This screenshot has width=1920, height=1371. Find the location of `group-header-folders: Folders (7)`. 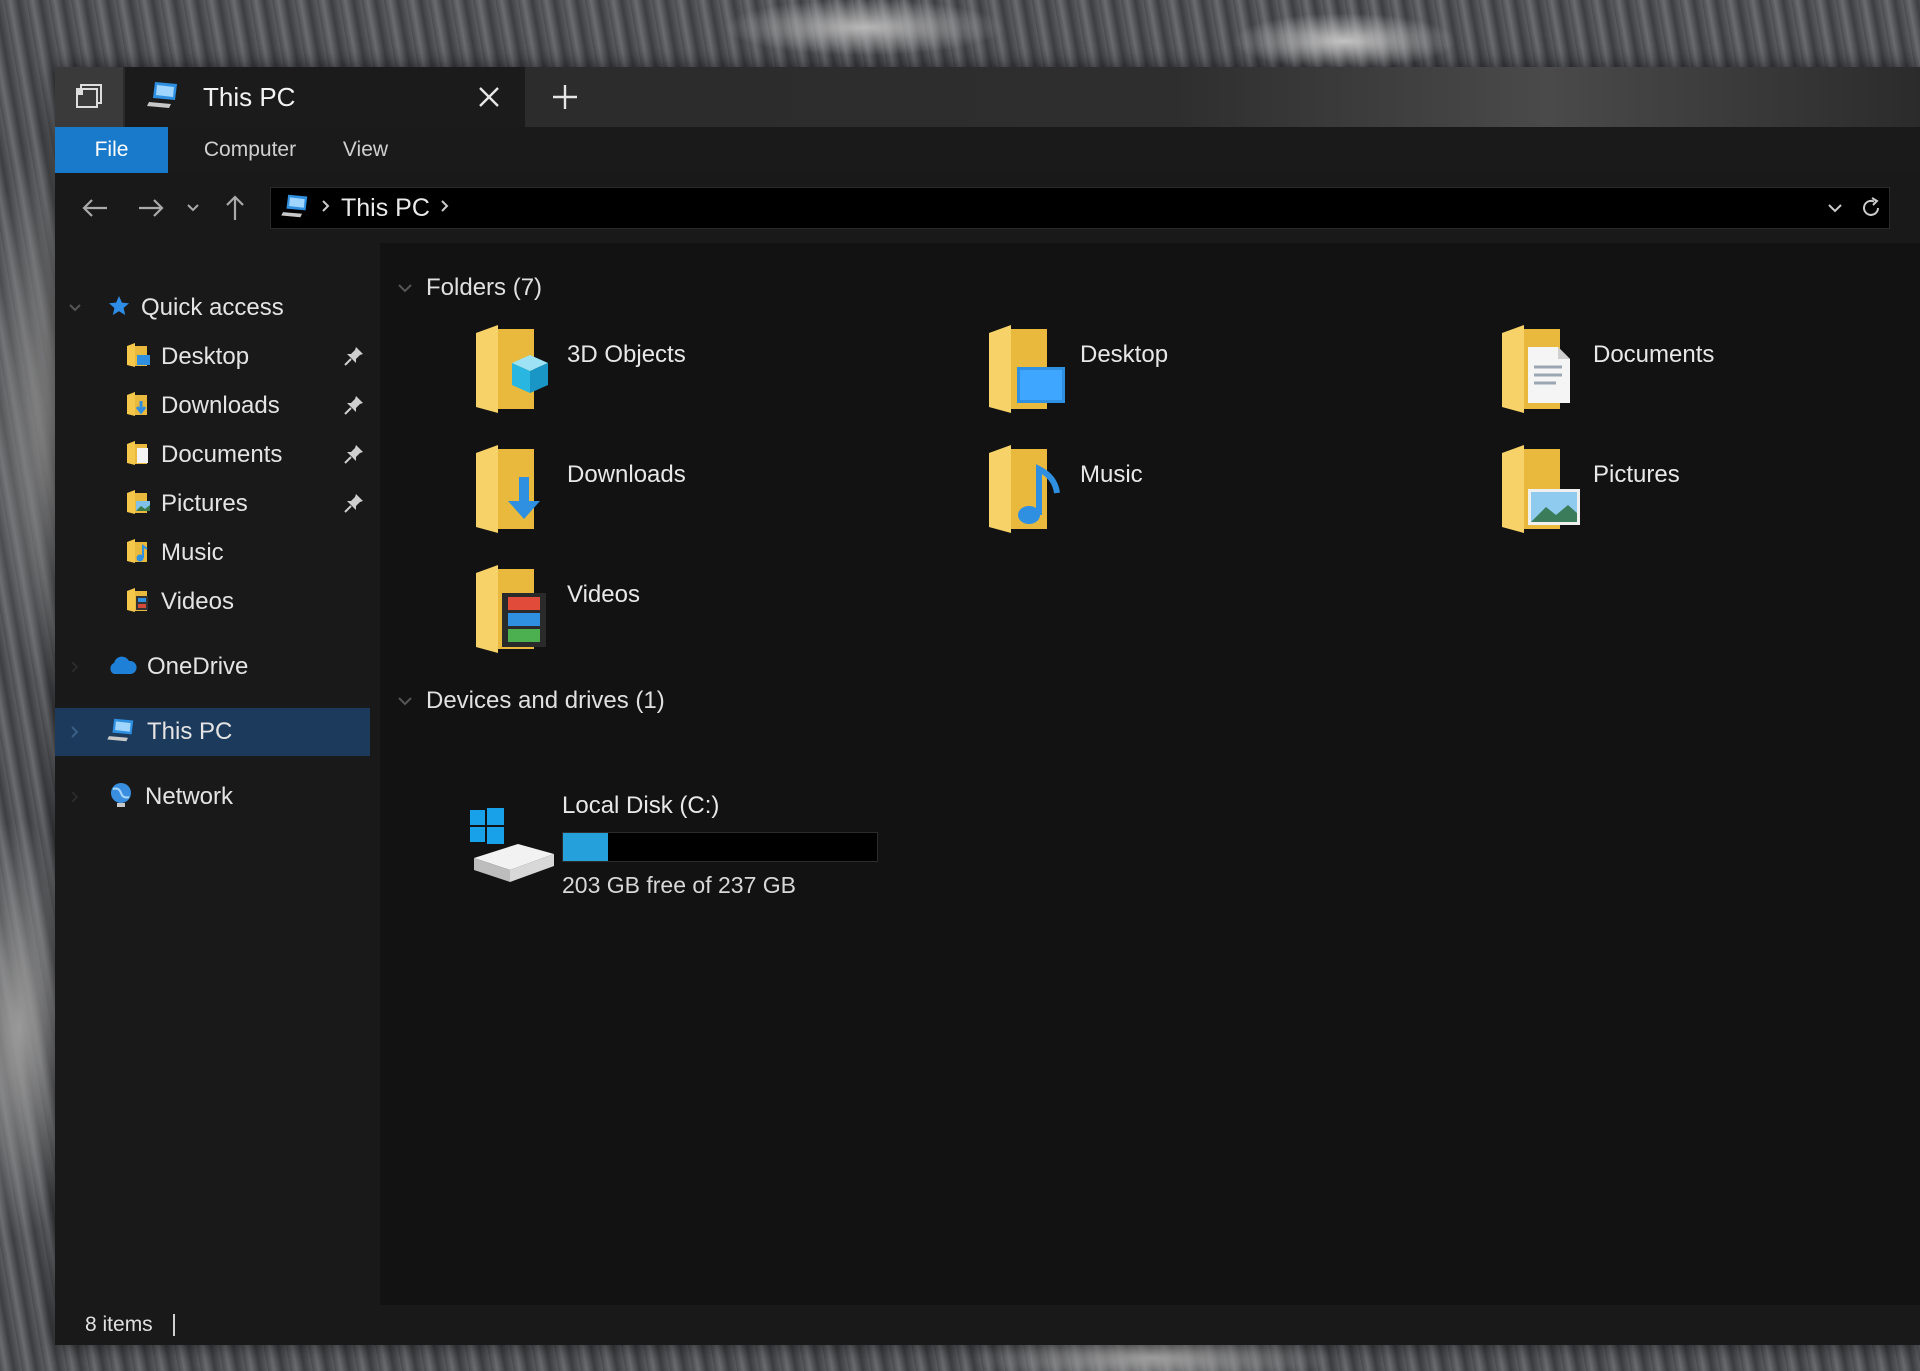

group-header-folders: Folders (7) is located at coordinates (467, 288).